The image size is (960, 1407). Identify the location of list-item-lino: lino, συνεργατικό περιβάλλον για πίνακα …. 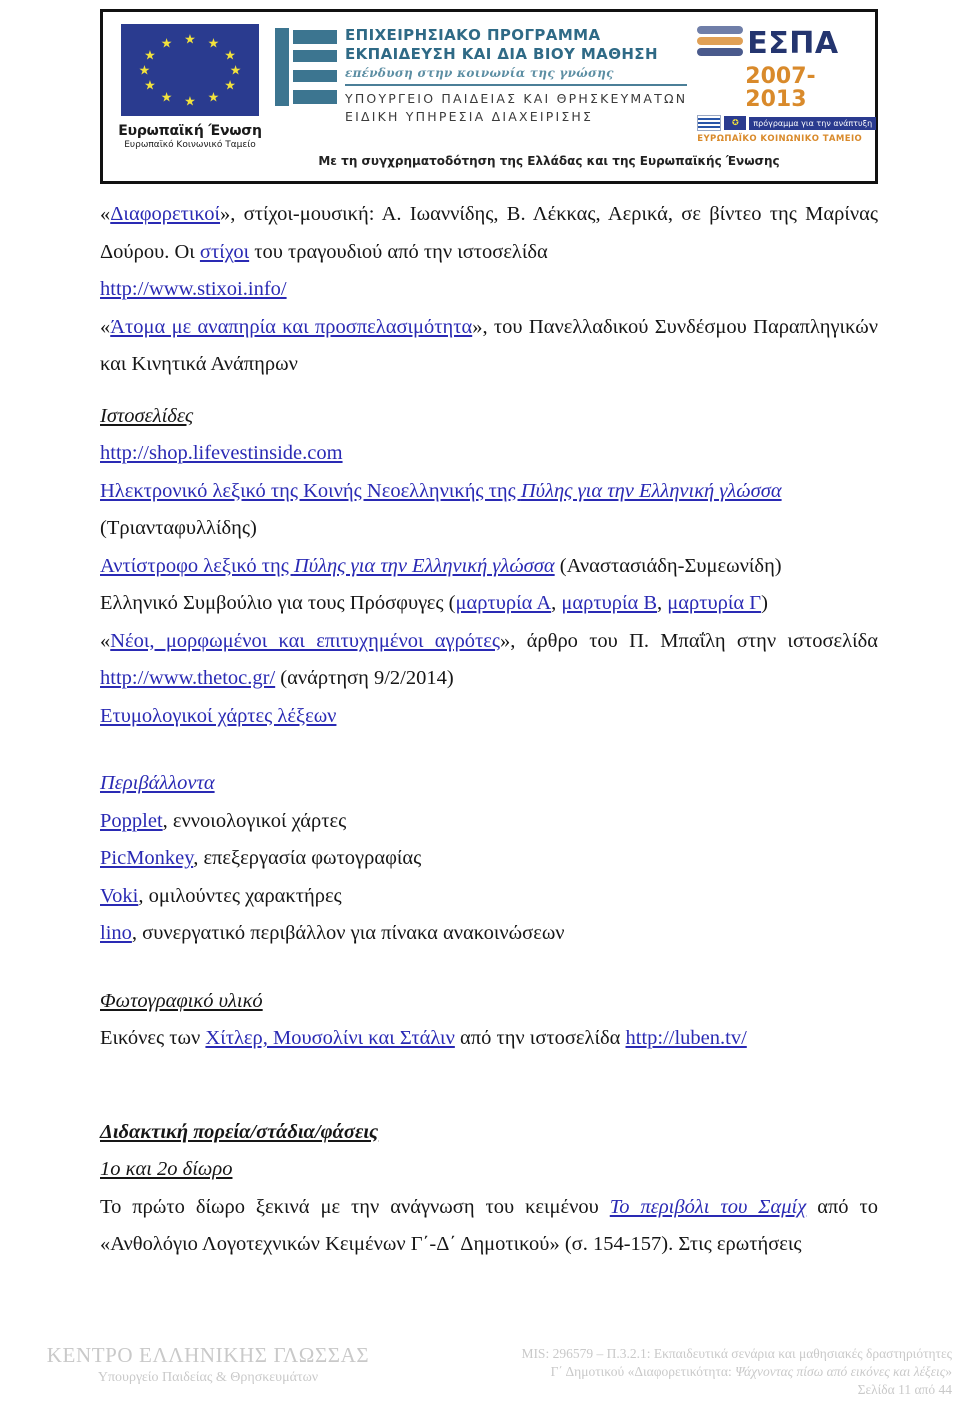
(489, 934).